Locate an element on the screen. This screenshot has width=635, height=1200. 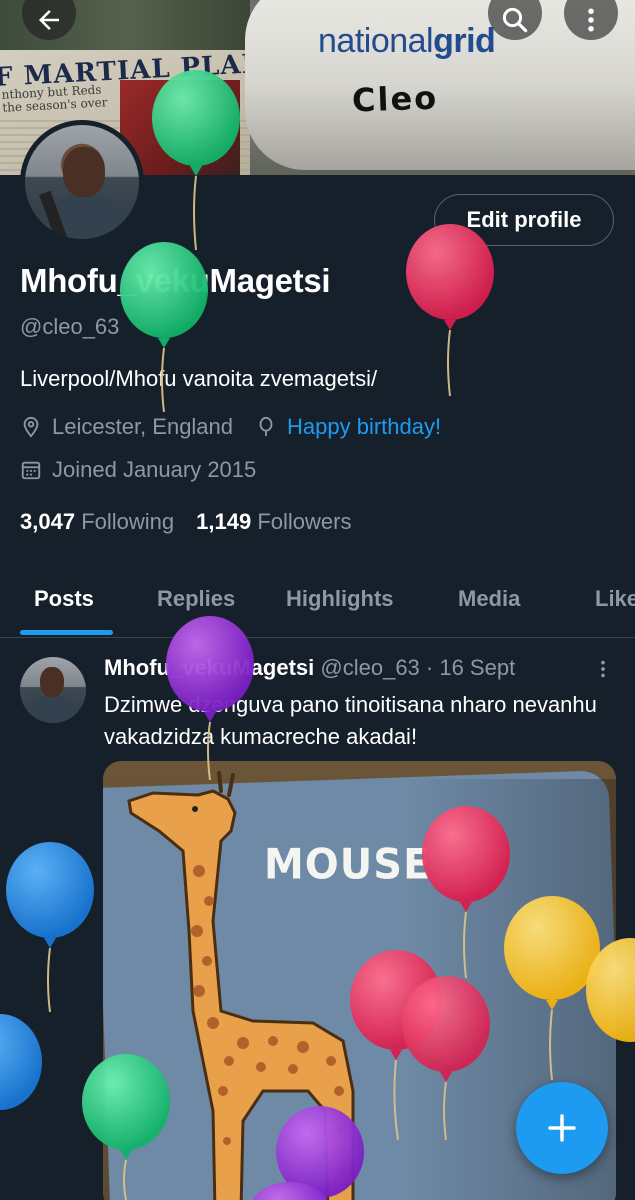
profile-tabs: Posts Replies Highlights Media Likes is located at coordinates (317, 602).